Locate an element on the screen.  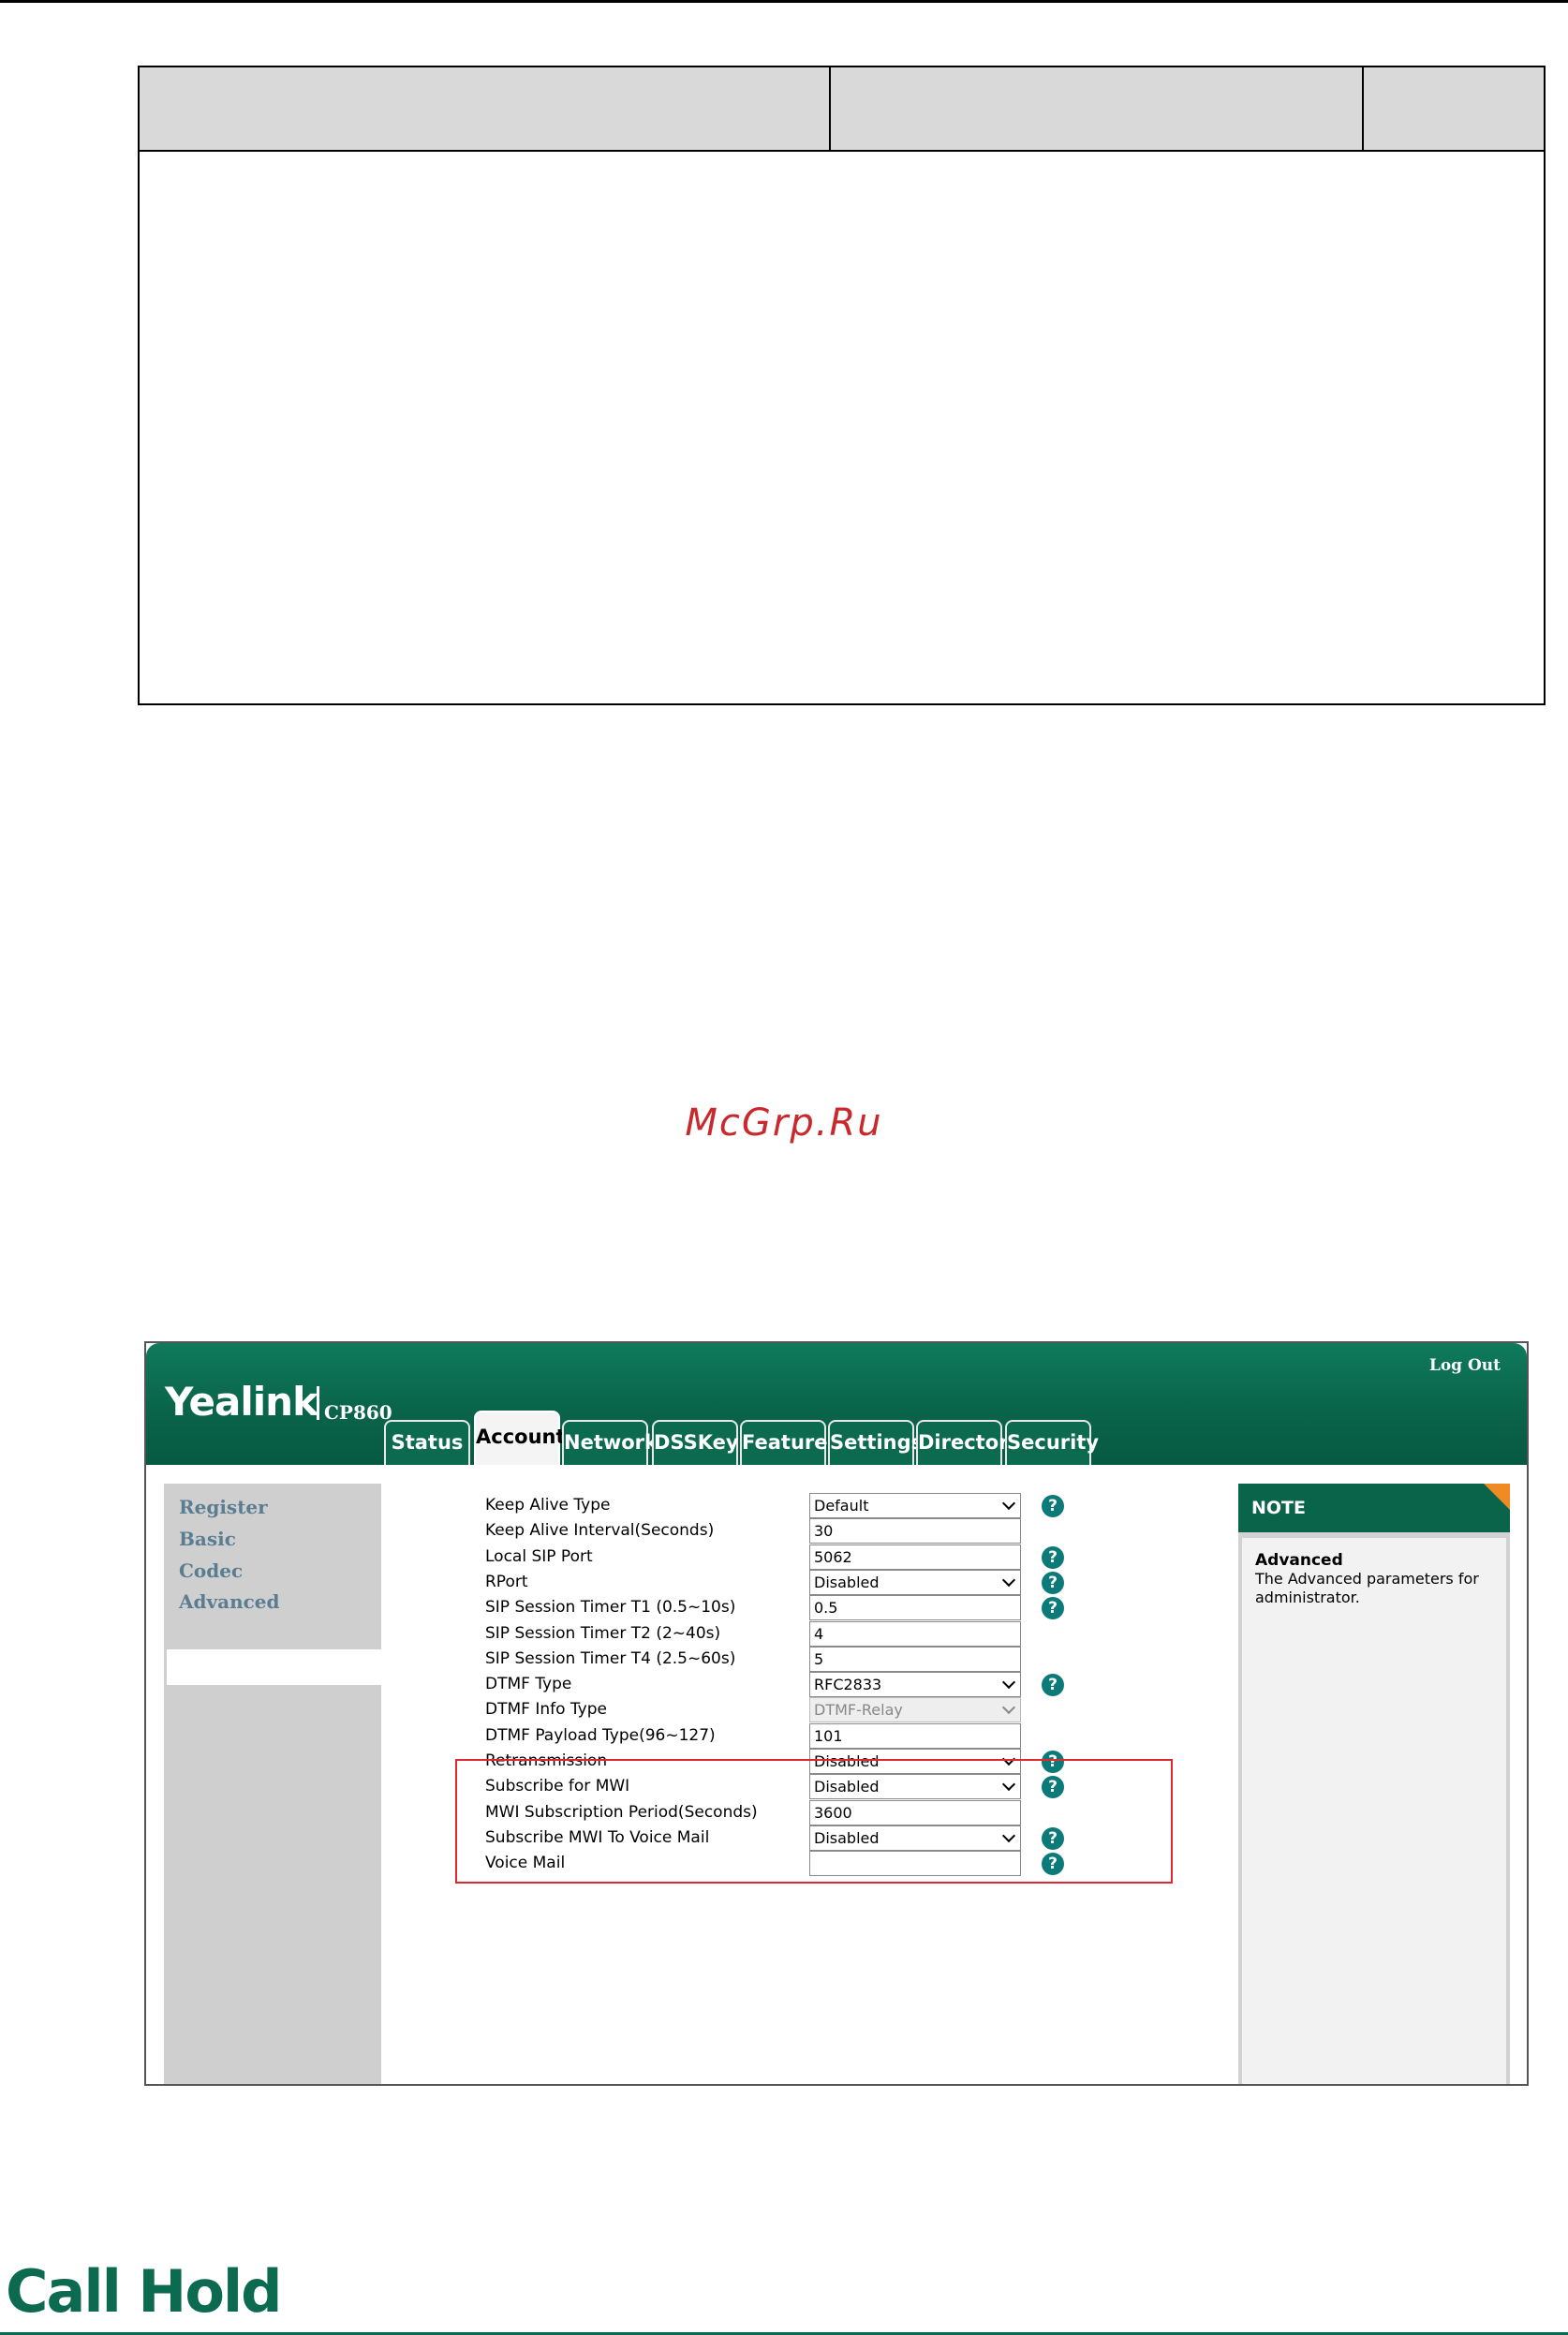
tab-account: Account is located at coordinates (520, 1439).